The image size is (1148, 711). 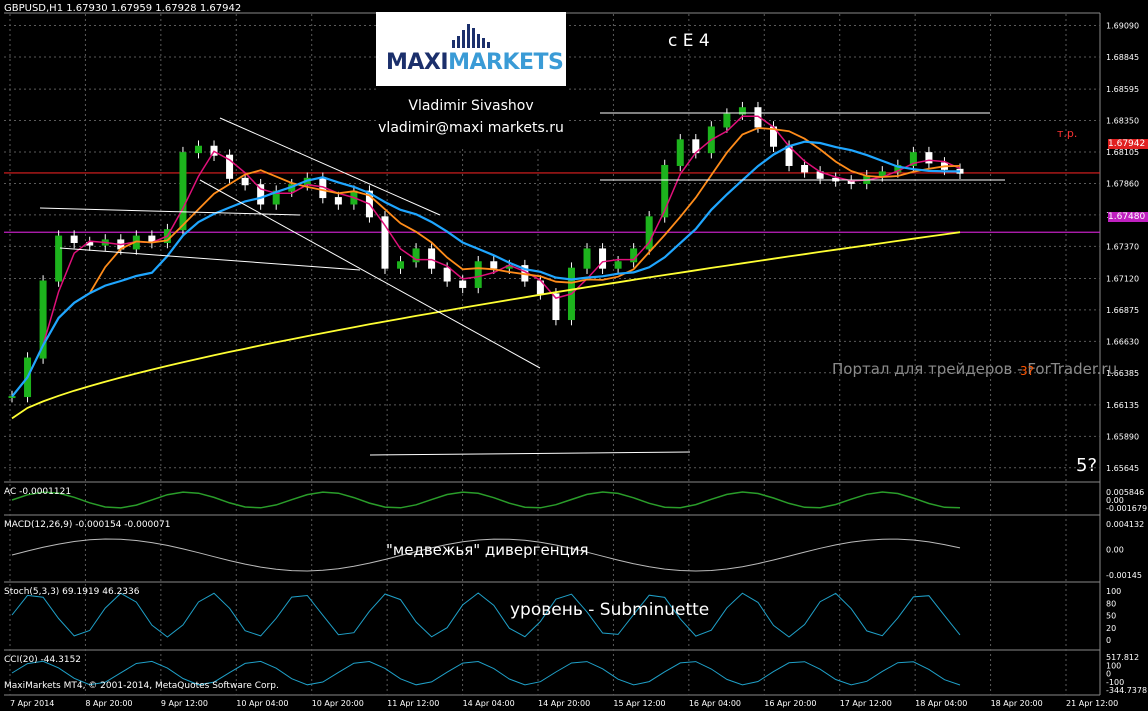 I want to click on stoch-tick: 100, so click(x=1113, y=591).